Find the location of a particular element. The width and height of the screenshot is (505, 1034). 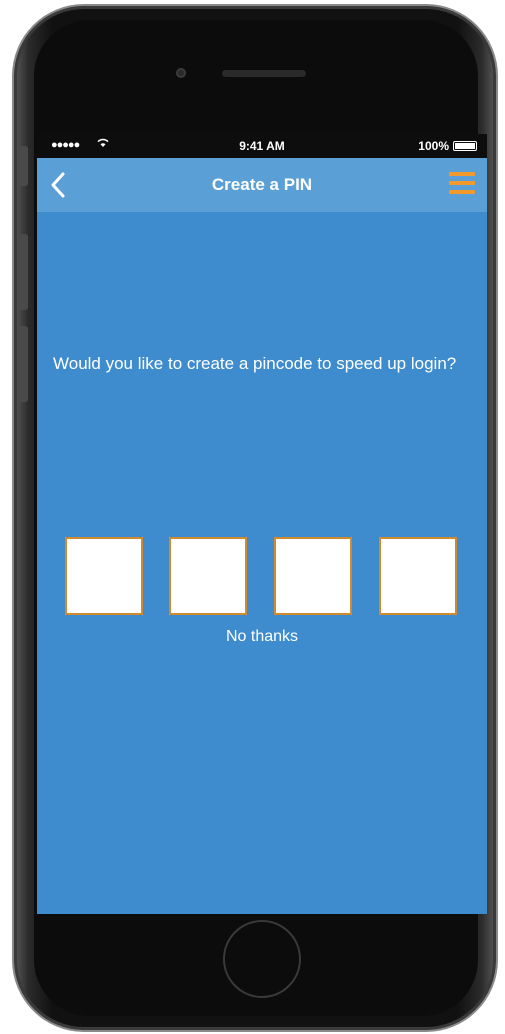

no-thanks-link: No thanks is located at coordinates (262, 637).